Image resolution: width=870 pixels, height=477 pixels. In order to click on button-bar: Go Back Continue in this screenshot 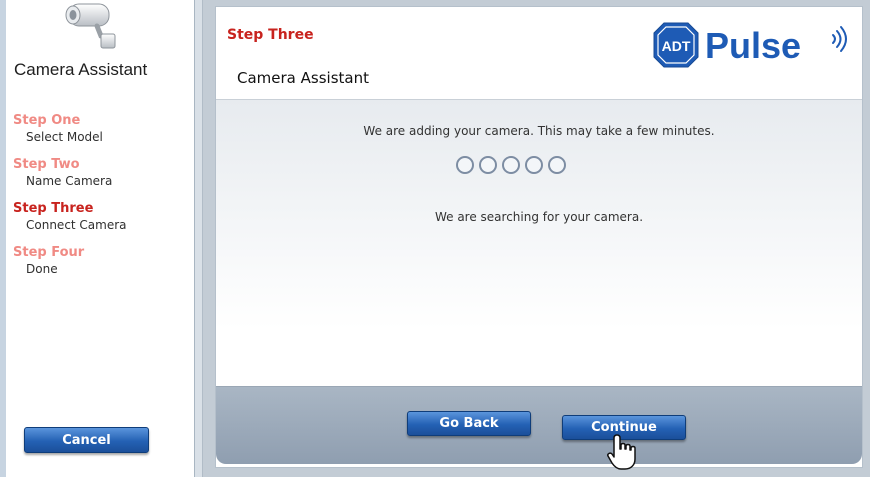, I will do `click(539, 428)`.